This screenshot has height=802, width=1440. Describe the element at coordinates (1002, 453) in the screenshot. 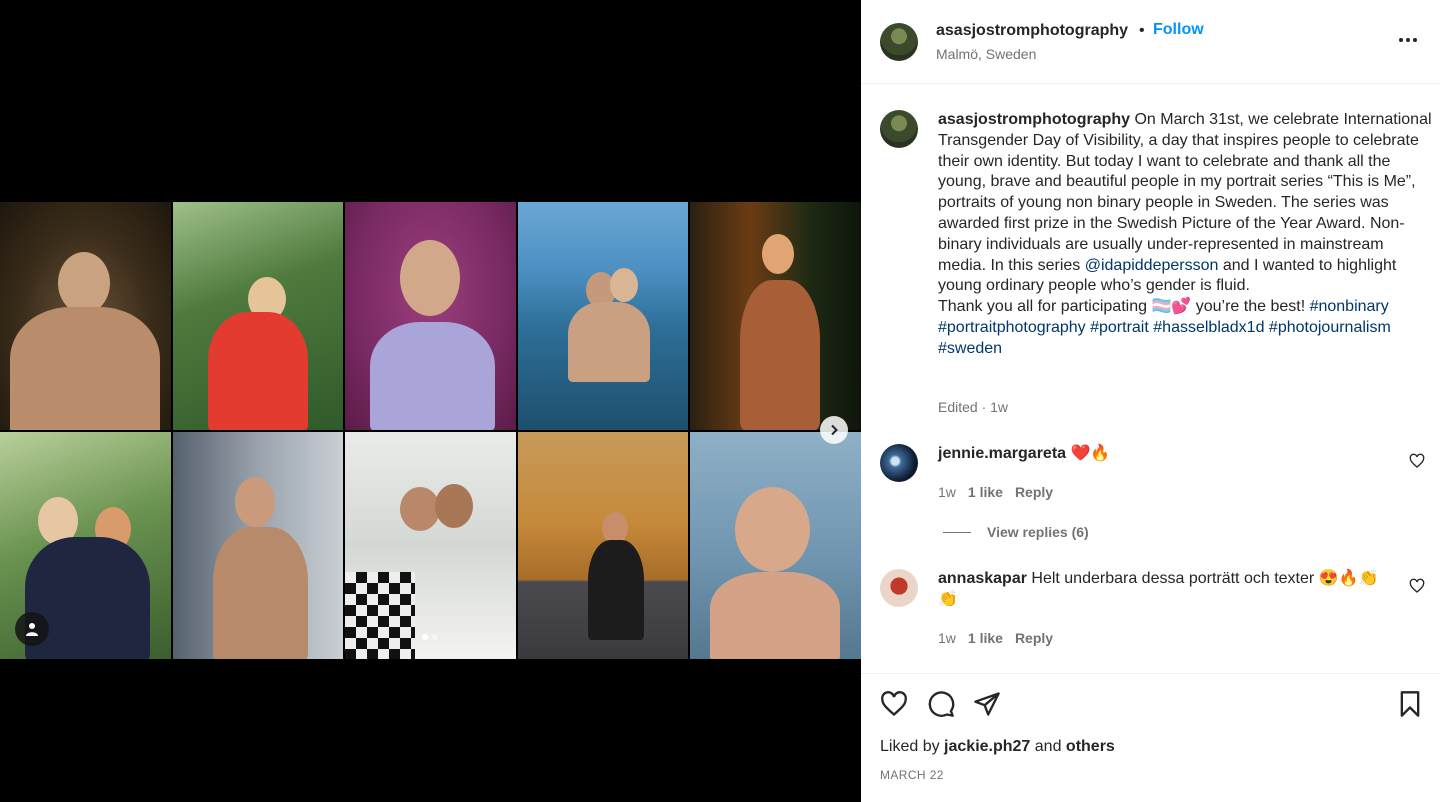

I see `comment-username: jennie.margareta` at that location.